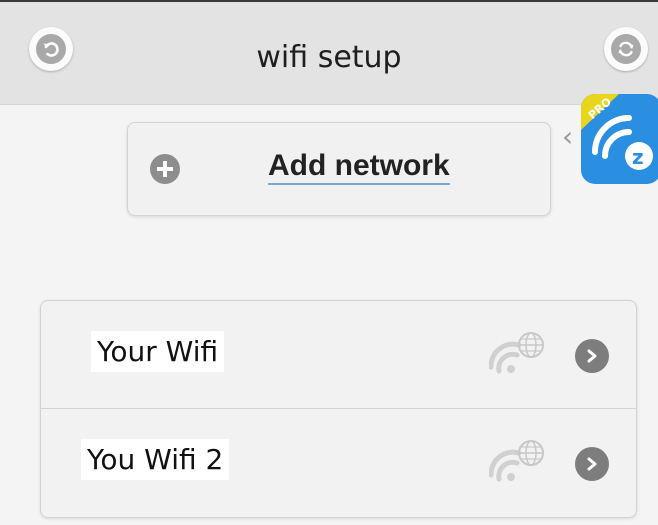 The width and height of the screenshot is (658, 525). Describe the element at coordinates (158, 351) in the screenshot. I see `network-name: Your Wifi` at that location.